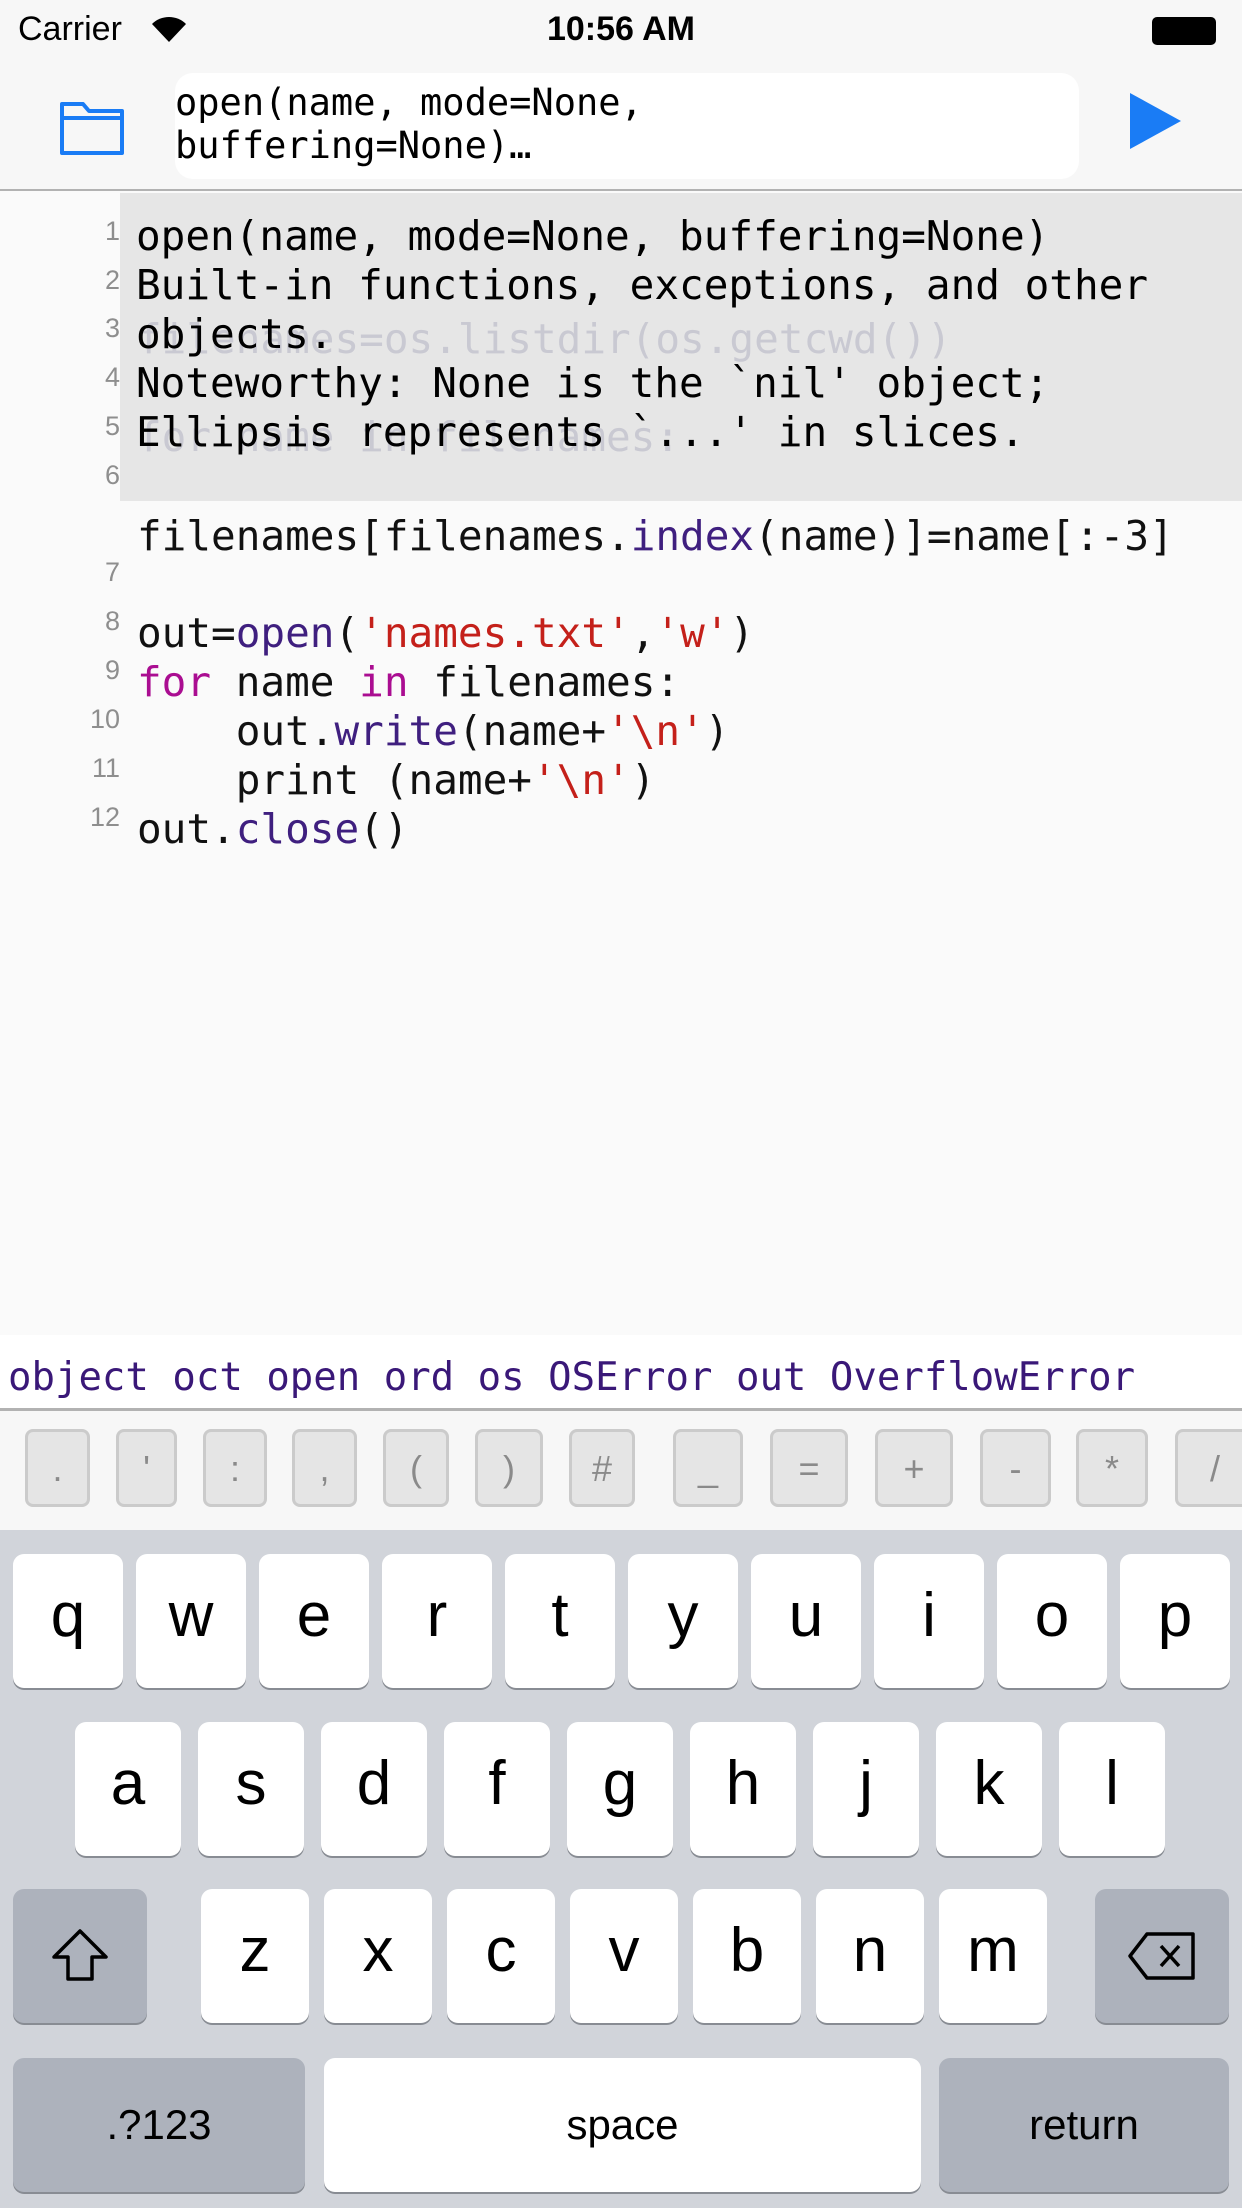 The width and height of the screenshot is (1242, 2208). I want to click on symbol-key: /, so click(1208, 1468).